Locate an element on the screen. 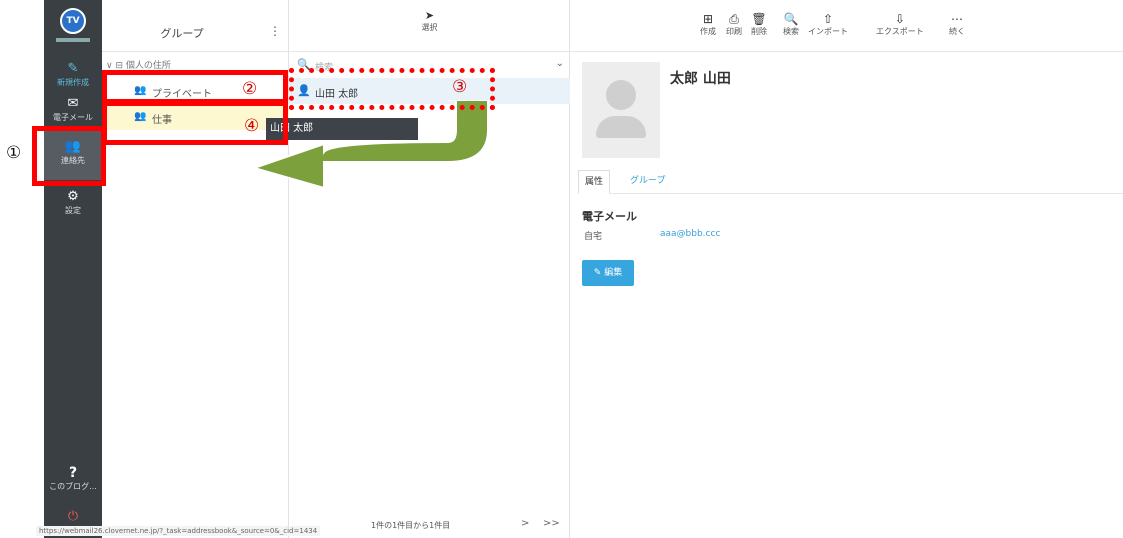 The height and width of the screenshot is (538, 1123). nav-compose: ✎ 新規作成 is located at coordinates (73, 75).